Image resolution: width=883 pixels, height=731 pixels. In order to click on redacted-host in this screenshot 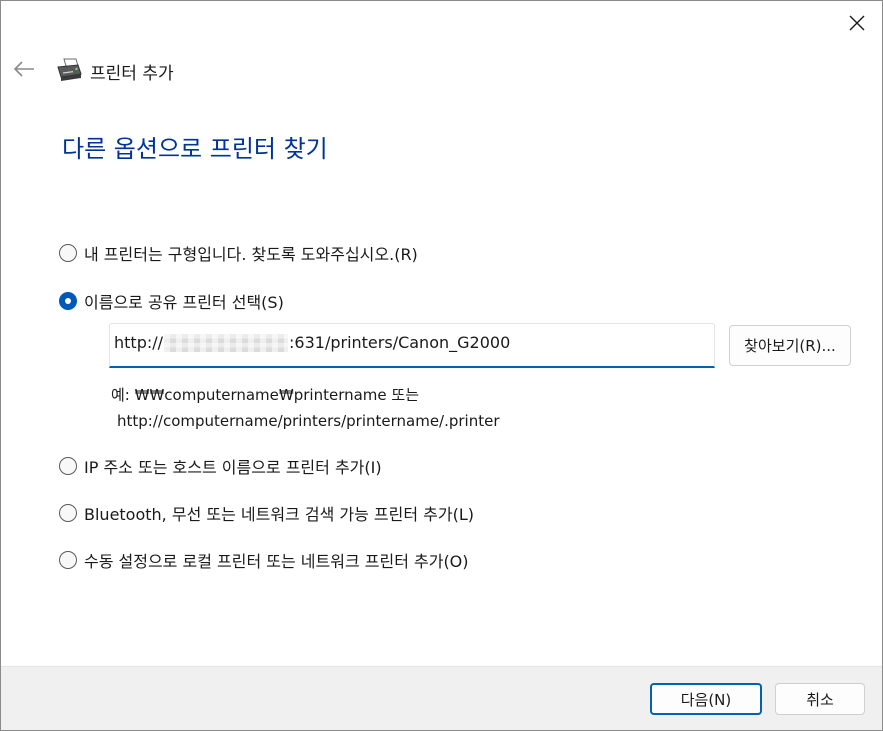, I will do `click(226, 342)`.